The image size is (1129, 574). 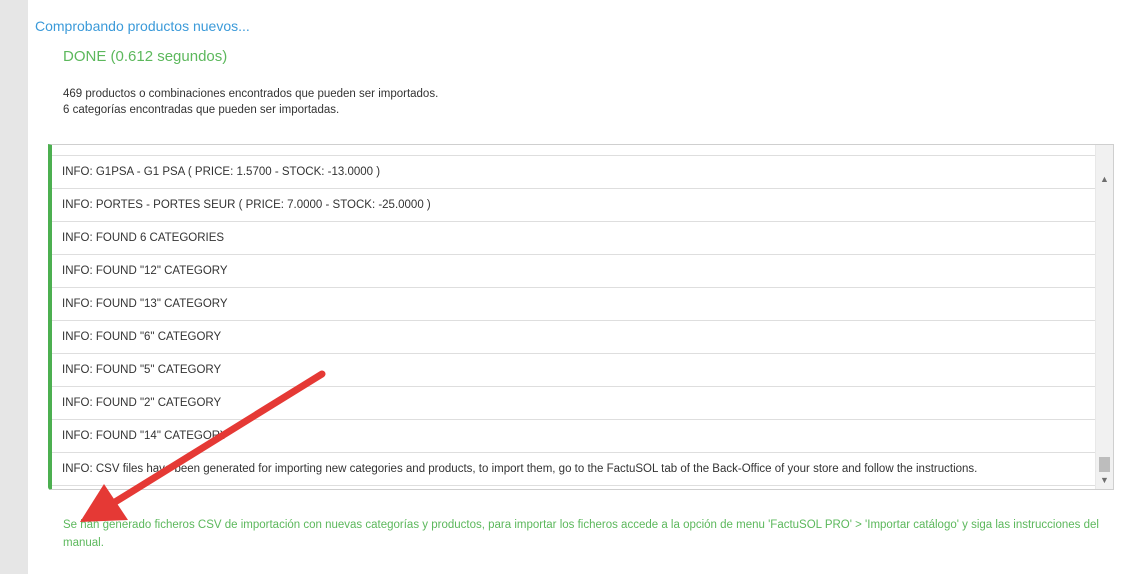 What do you see at coordinates (145, 56) in the screenshot?
I see `done-status-text: DONE (0.612 segundos)` at bounding box center [145, 56].